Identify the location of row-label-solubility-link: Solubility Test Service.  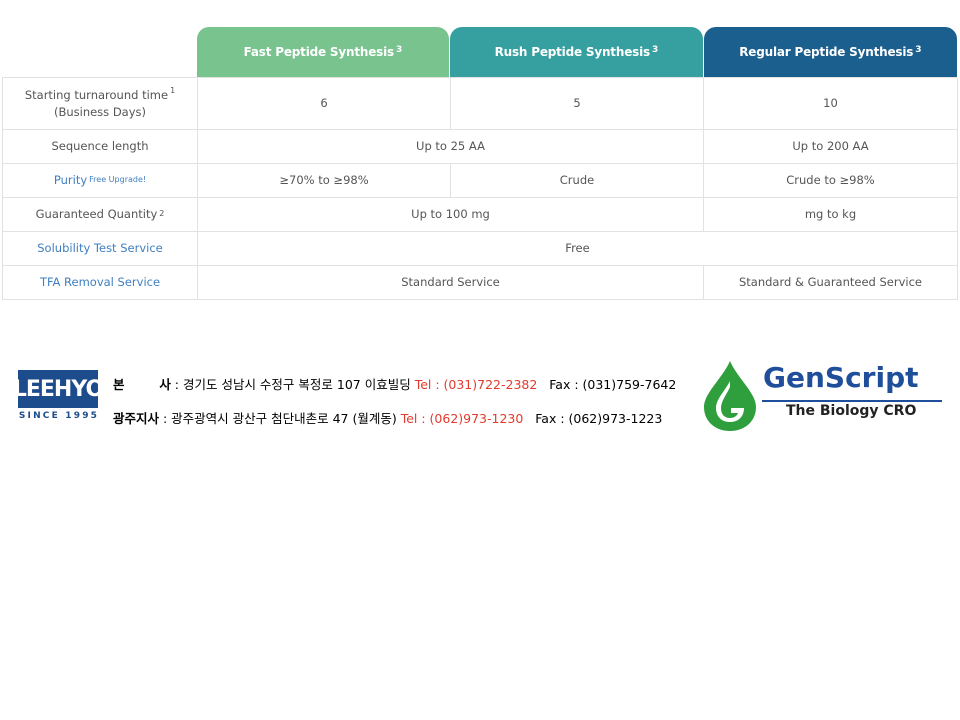
(100, 249).